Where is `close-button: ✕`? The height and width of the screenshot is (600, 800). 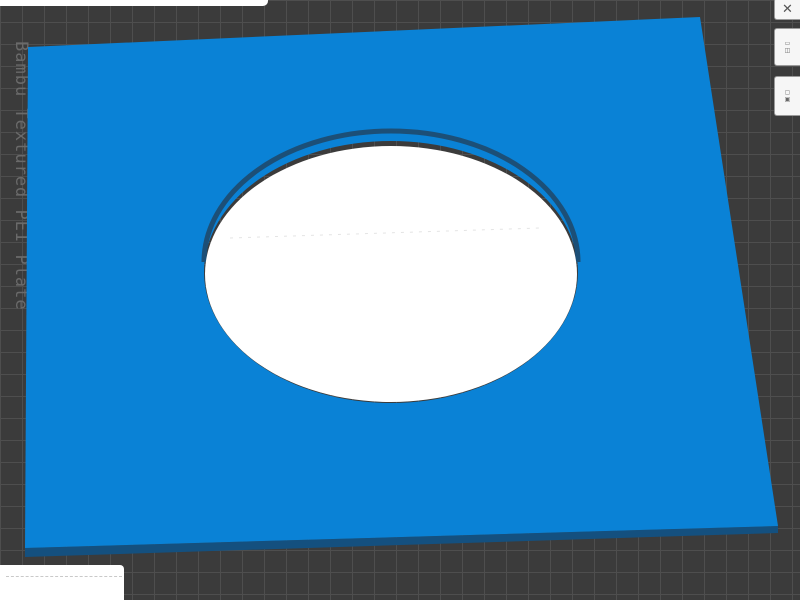
close-button: ✕ is located at coordinates (787, 10).